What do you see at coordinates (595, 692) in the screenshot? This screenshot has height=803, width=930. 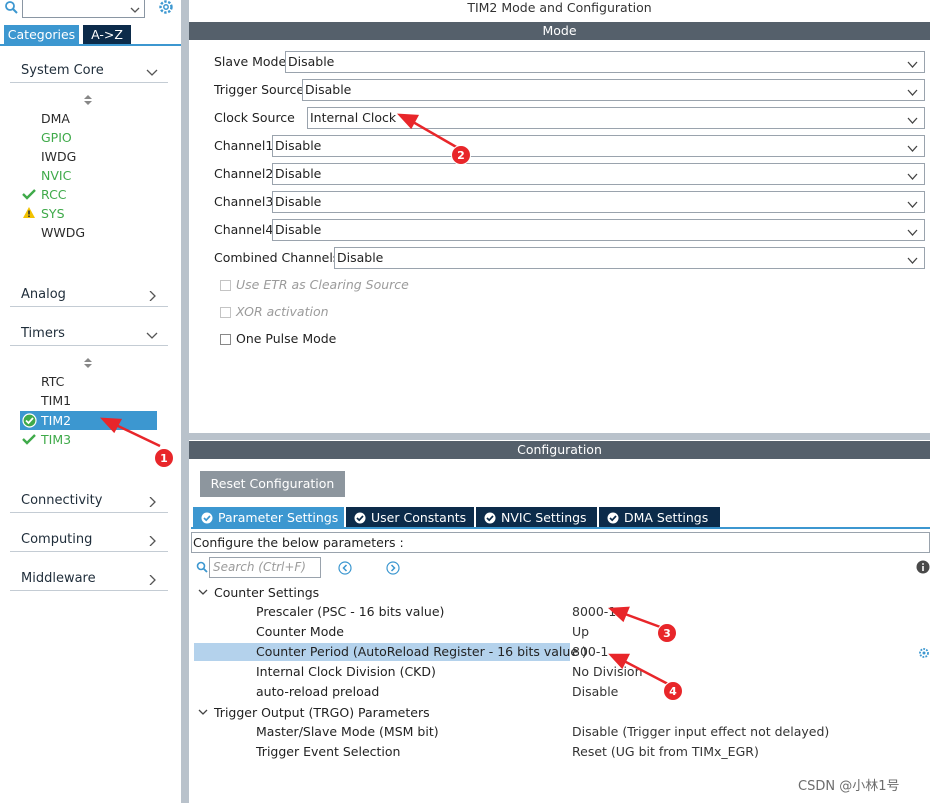 I see `param-auto-reload-value: Disable` at bounding box center [595, 692].